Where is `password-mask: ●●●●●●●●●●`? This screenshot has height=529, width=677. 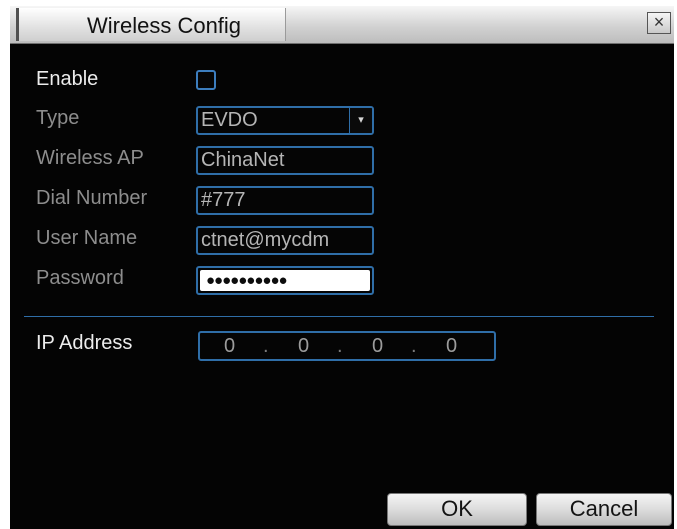 password-mask: ●●●●●●●●●● is located at coordinates (247, 280).